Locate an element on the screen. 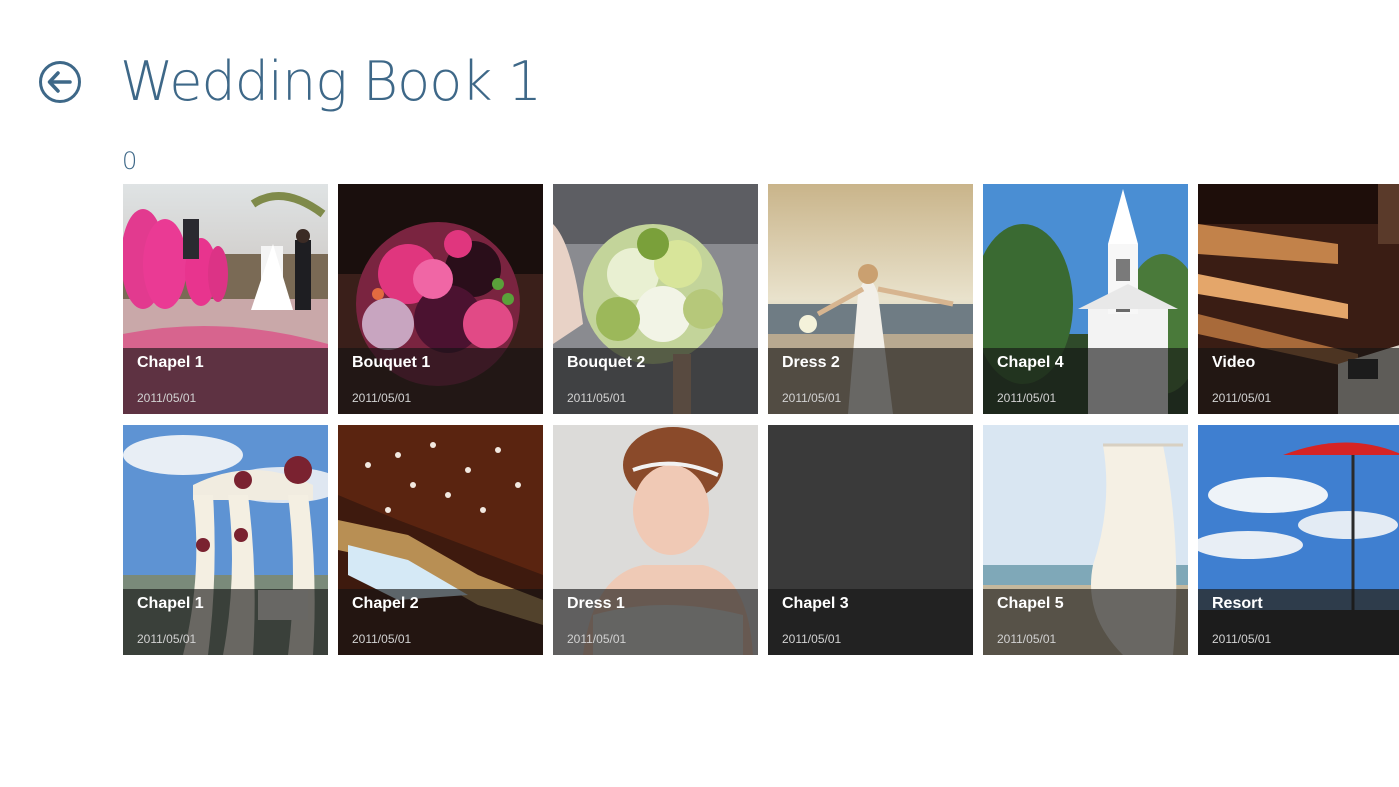 This screenshot has height=787, width=1399. tile-title: Video is located at coordinates (1234, 362).